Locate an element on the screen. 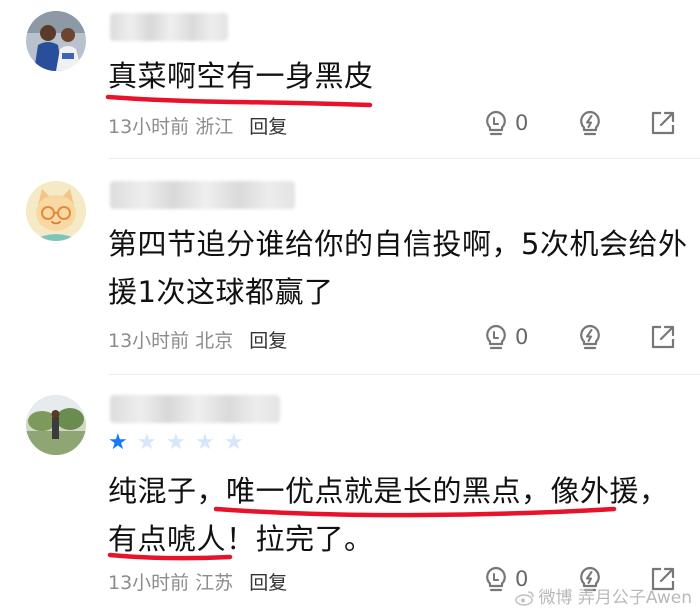 The width and height of the screenshot is (700, 614). star-filled-icon: ★ is located at coordinates (118, 442).